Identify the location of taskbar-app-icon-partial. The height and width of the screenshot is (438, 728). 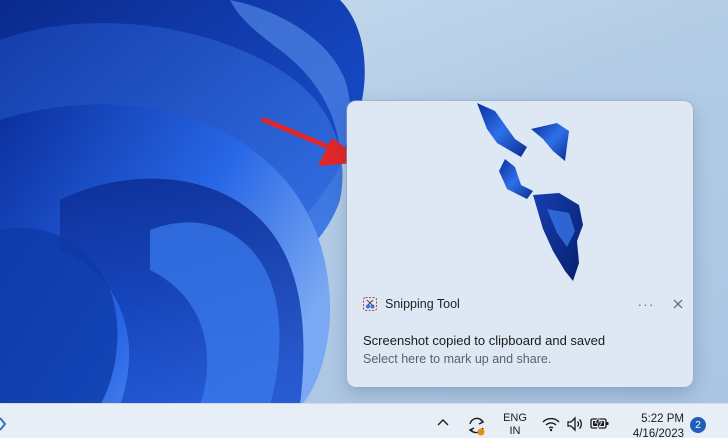
(4, 424).